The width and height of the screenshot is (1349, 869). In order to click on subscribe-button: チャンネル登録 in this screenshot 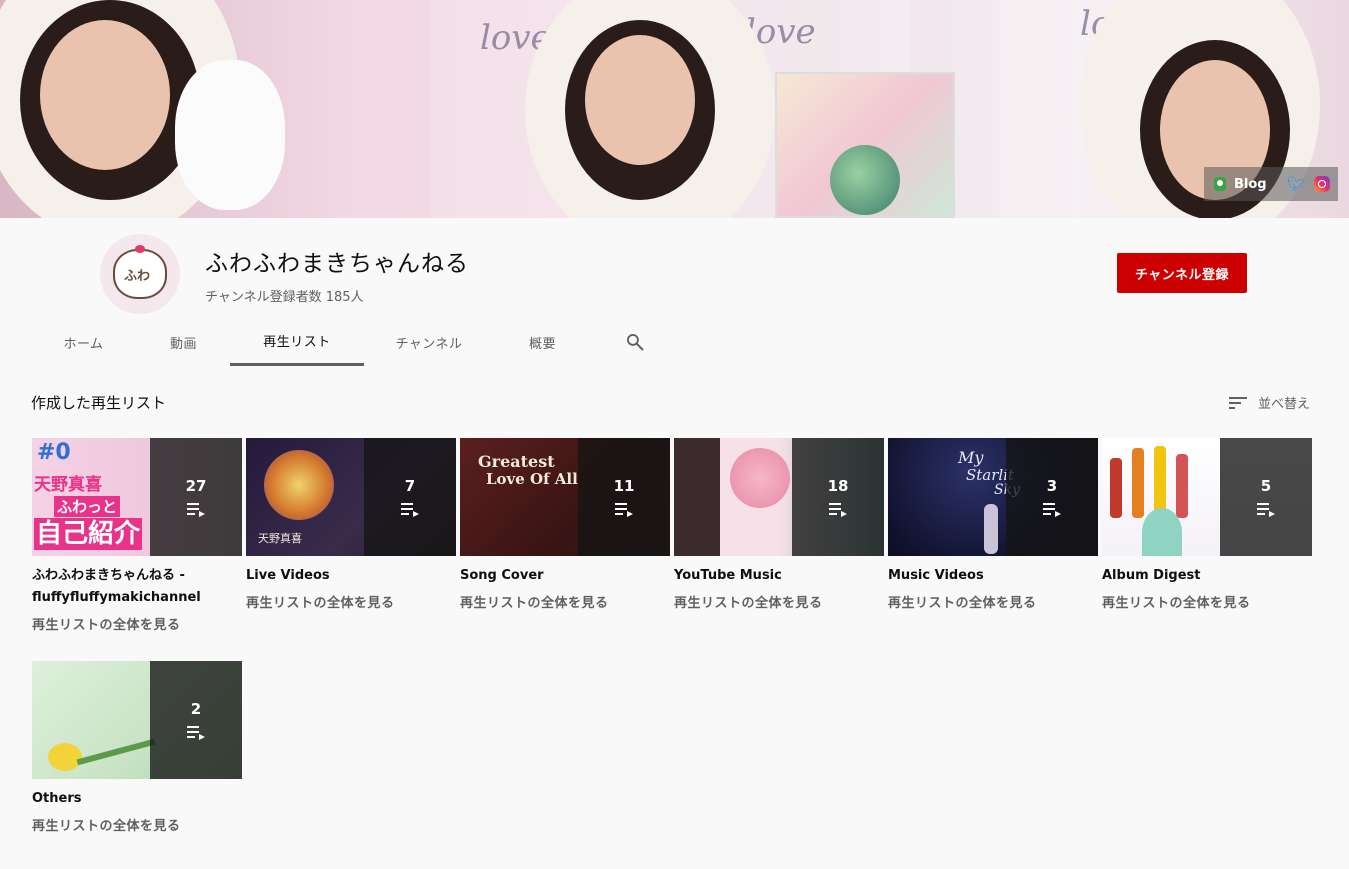, I will do `click(1182, 273)`.